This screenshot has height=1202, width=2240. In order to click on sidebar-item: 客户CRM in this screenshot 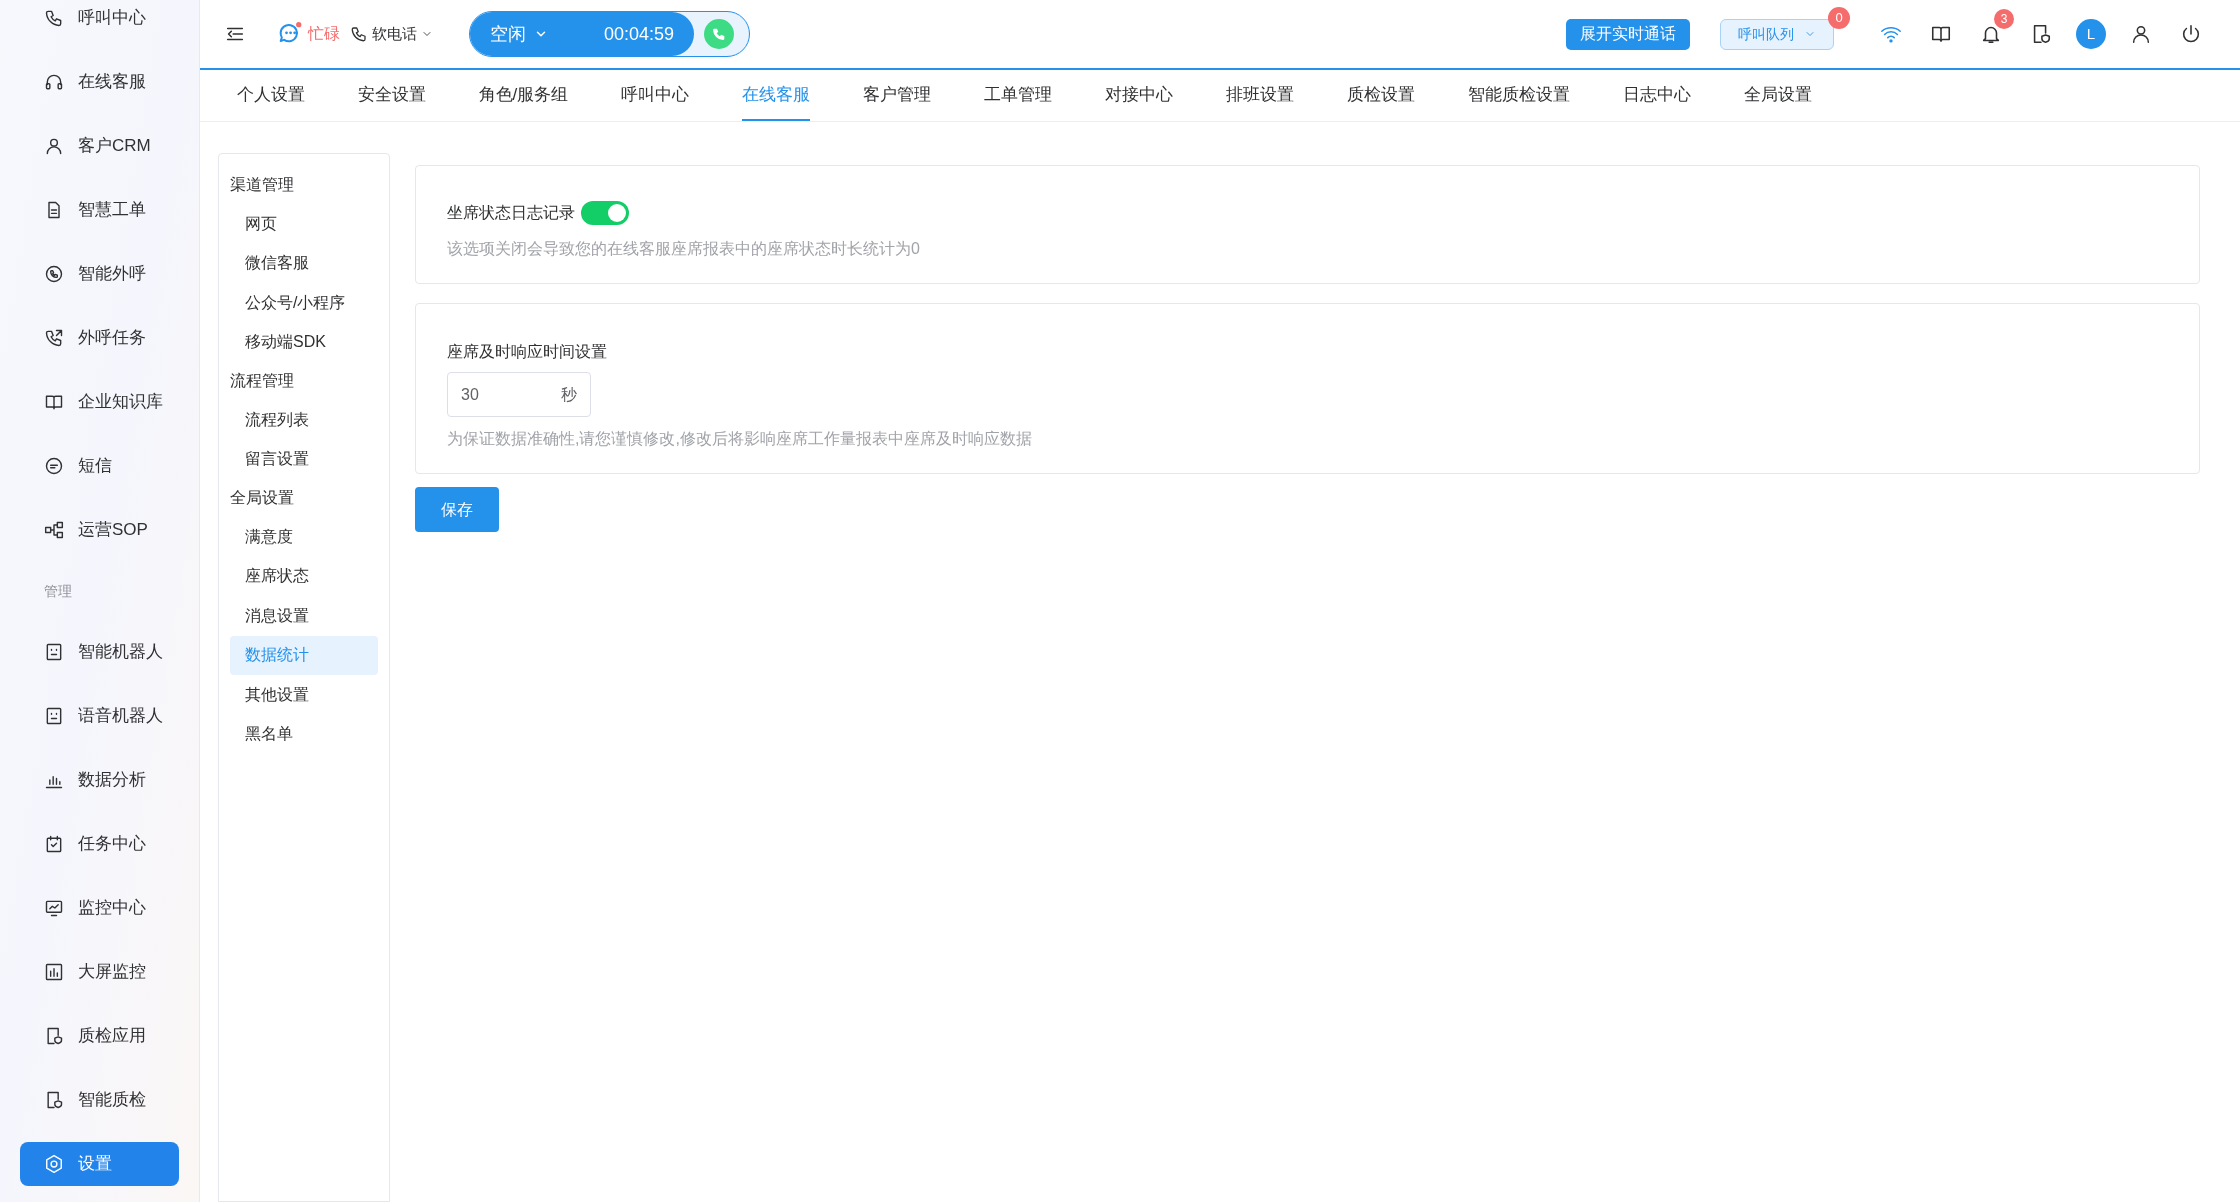, I will do `click(99, 146)`.